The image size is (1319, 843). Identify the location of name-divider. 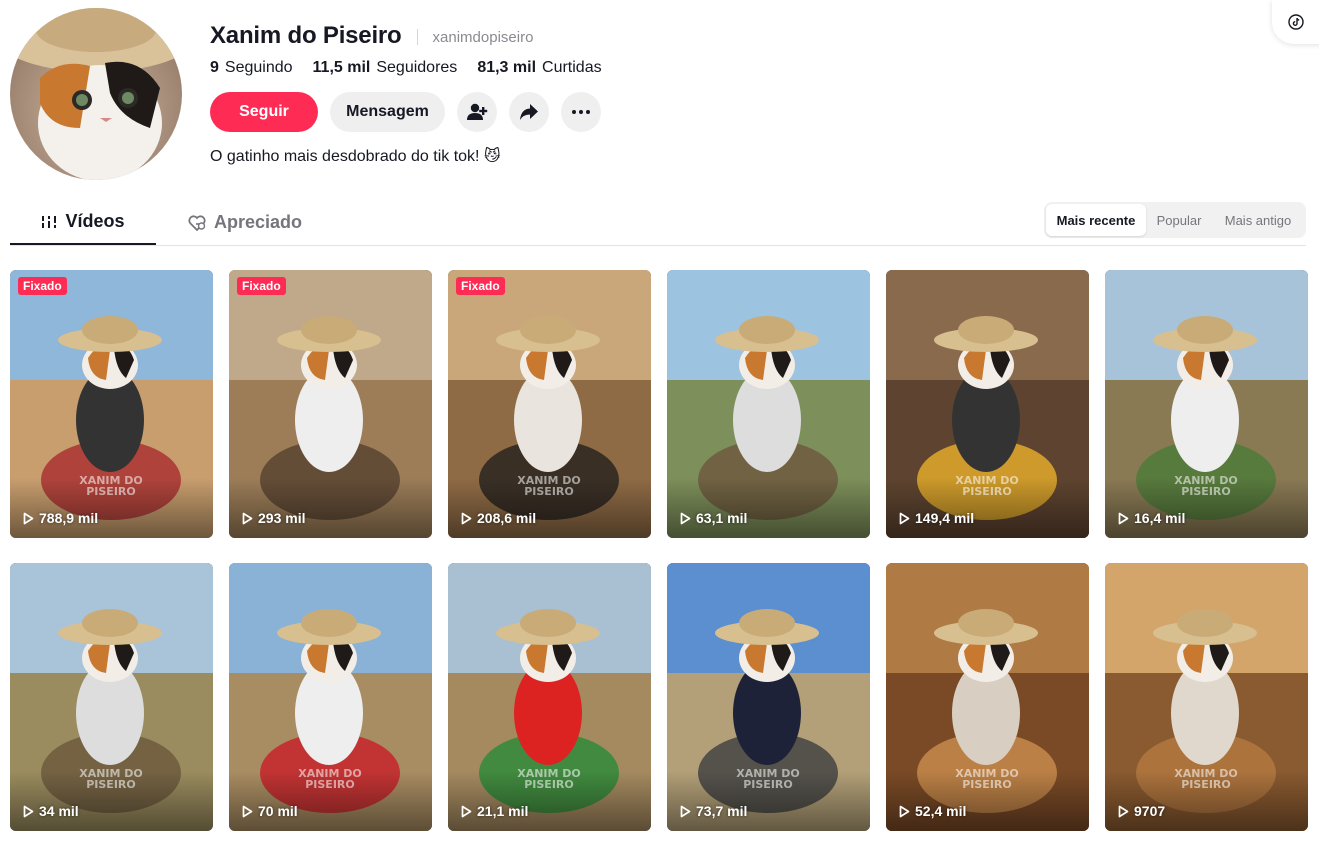
(417, 37).